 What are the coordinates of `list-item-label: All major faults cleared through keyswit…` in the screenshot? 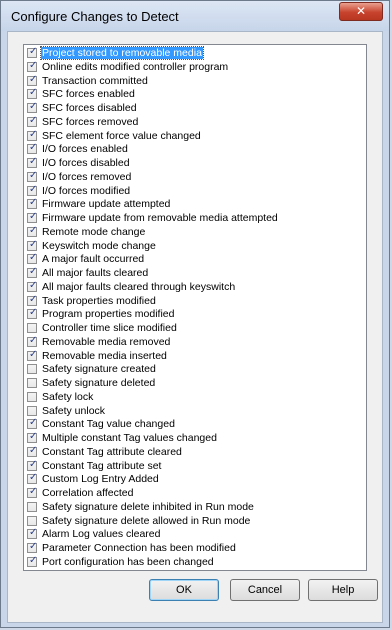 It's located at (139, 286).